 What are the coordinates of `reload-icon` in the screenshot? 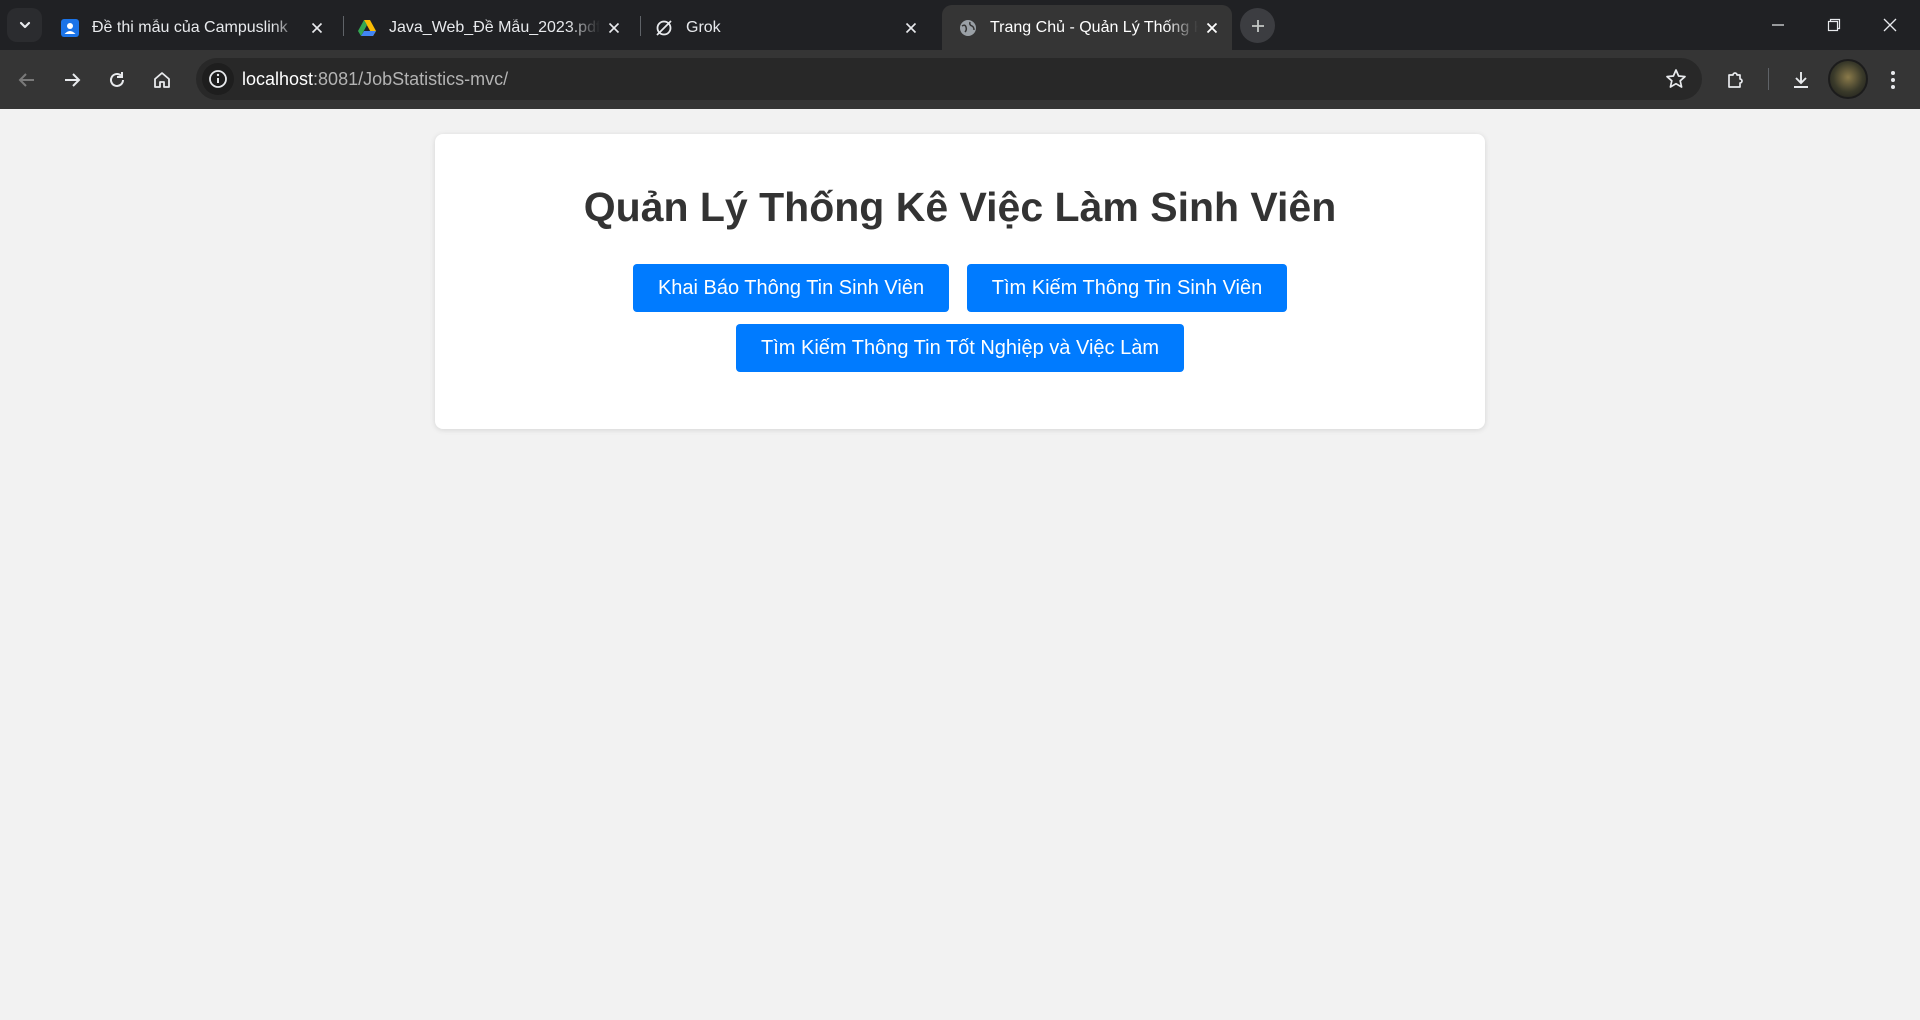 It's located at (117, 79).